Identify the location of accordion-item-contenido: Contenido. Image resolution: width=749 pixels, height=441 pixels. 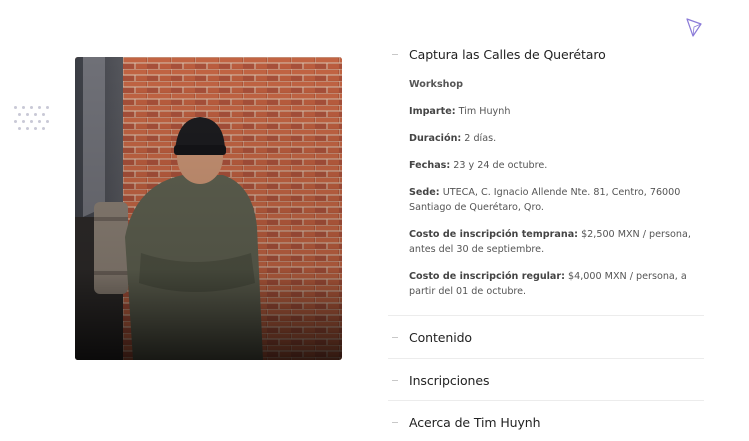
(546, 337).